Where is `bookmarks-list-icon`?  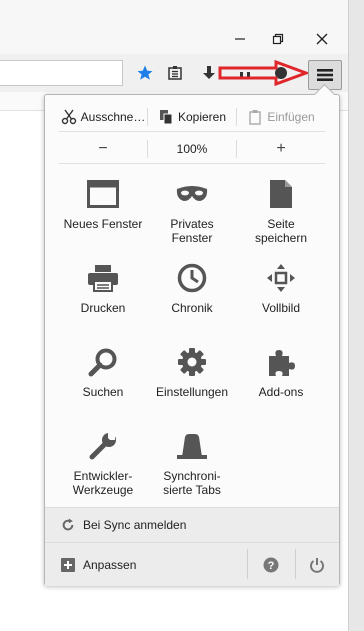
bookmarks-list-icon is located at coordinates (175, 73).